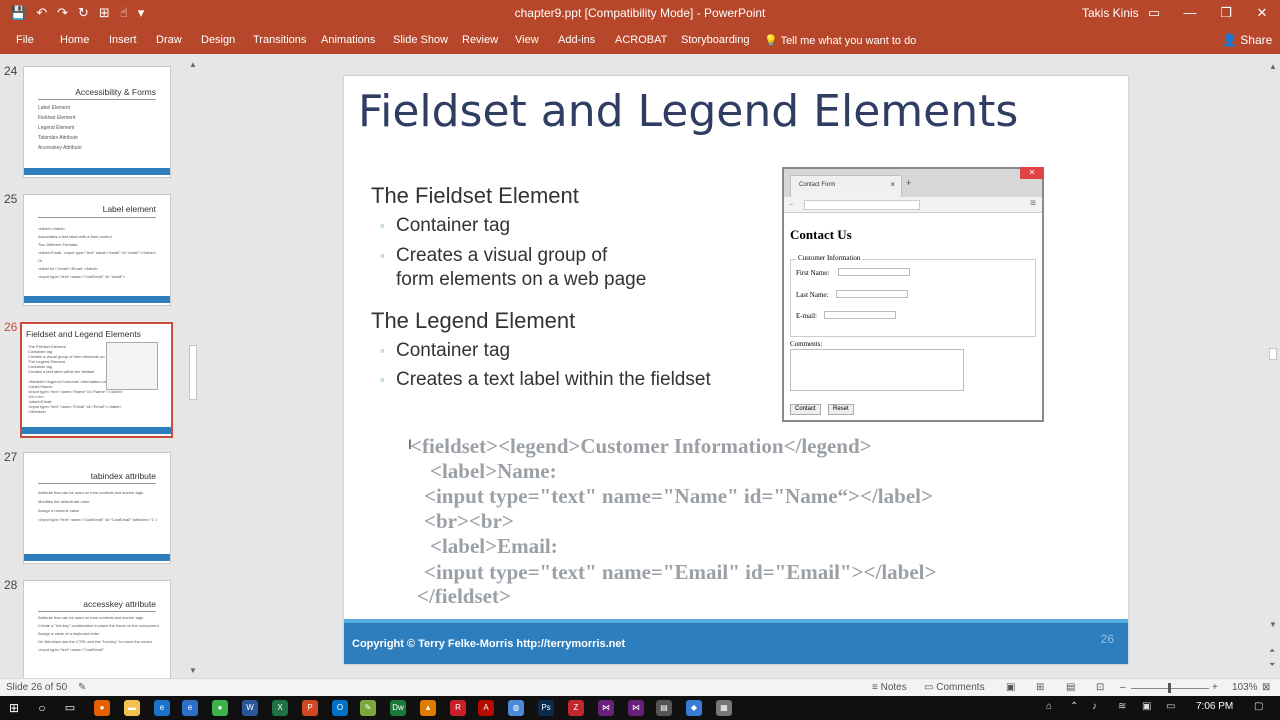 The width and height of the screenshot is (1280, 720). What do you see at coordinates (1033, 203) in the screenshot?
I see `browser-menu-icon: ≡` at bounding box center [1033, 203].